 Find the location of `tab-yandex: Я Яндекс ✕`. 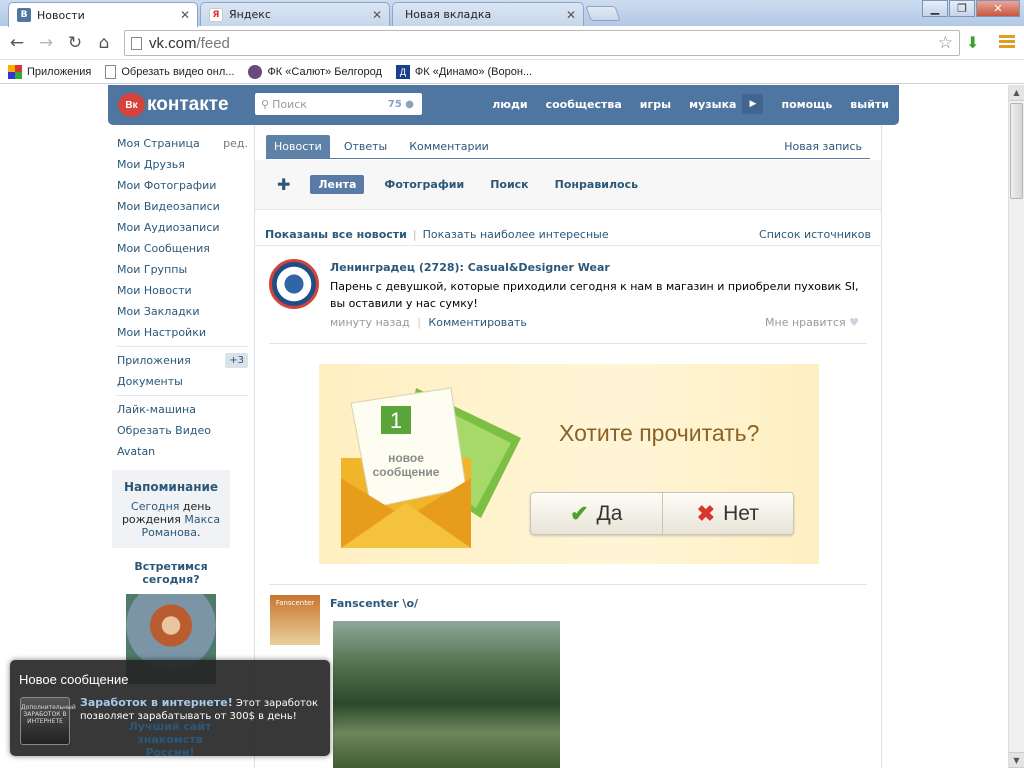

tab-yandex: Я Яндекс ✕ is located at coordinates (295, 14).